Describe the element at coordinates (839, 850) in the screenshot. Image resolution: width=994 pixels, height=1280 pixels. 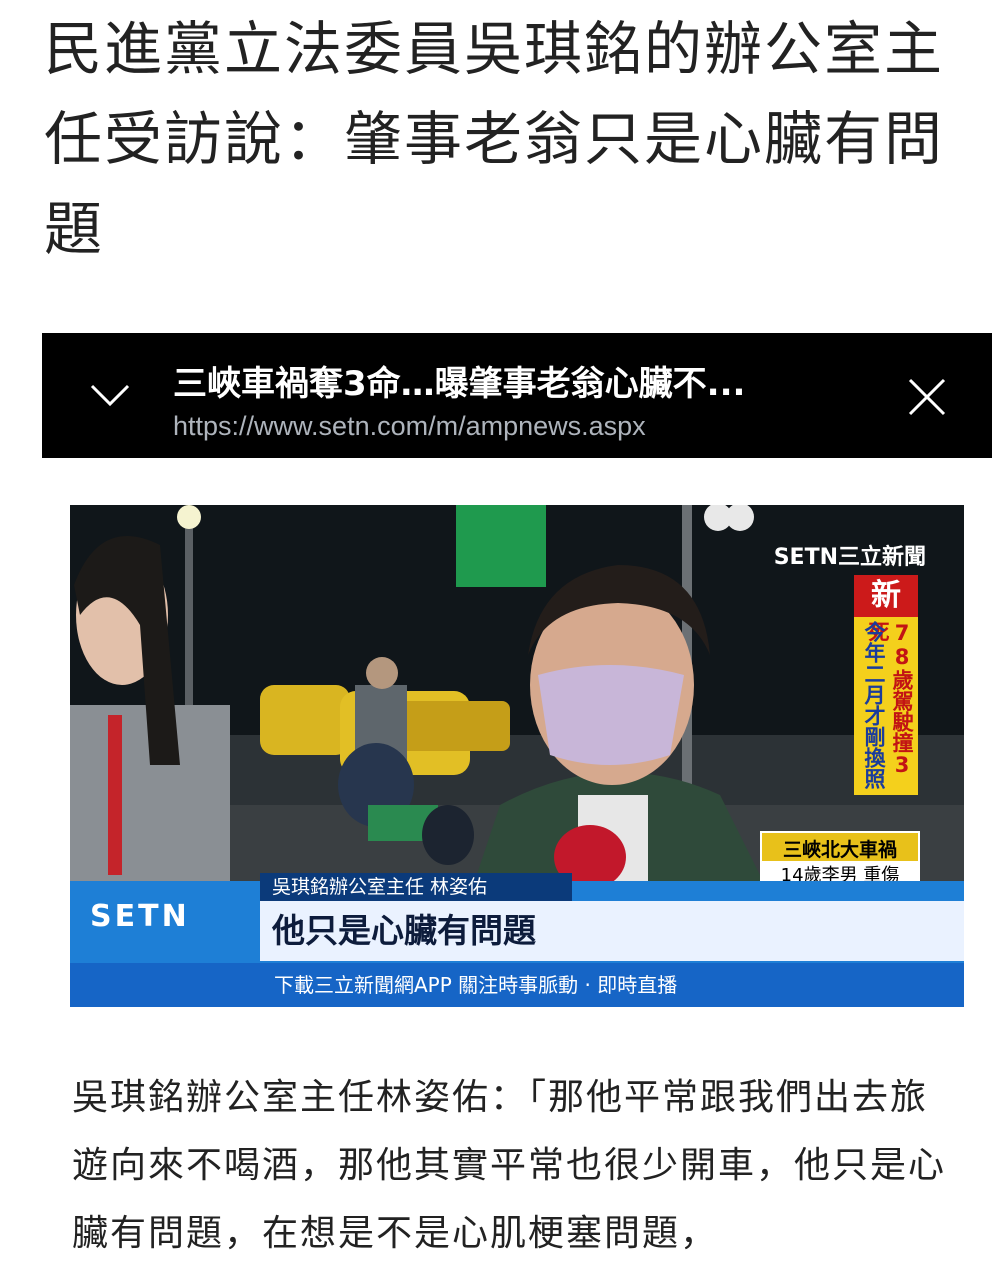
I see `location-caption-title: 三峽北大車禍` at that location.